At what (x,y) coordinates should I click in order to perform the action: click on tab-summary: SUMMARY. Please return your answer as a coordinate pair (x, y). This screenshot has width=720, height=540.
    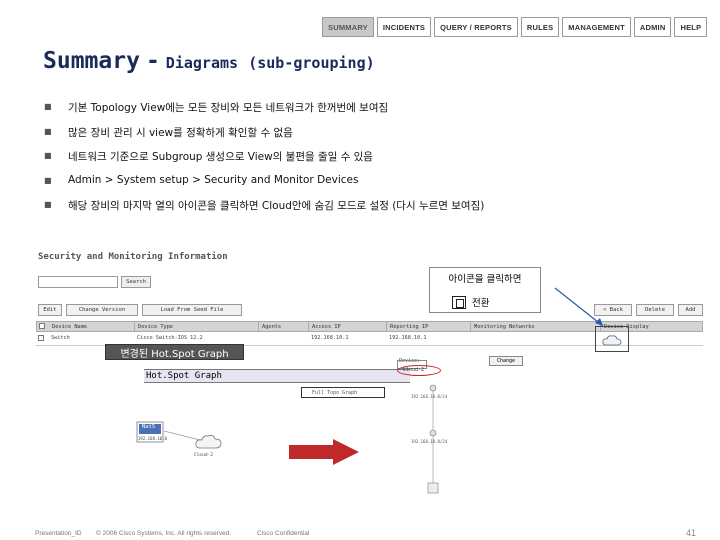
    Looking at the image, I should click on (348, 27).